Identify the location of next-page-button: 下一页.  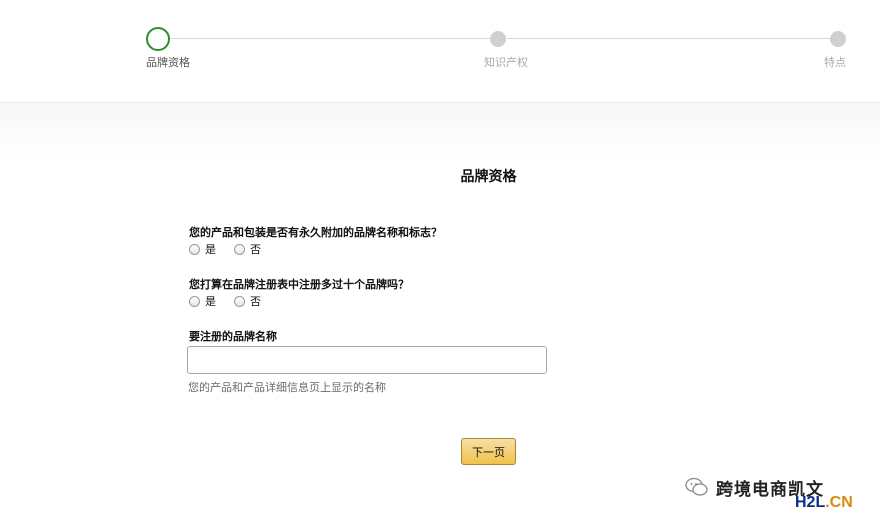
(488, 451).